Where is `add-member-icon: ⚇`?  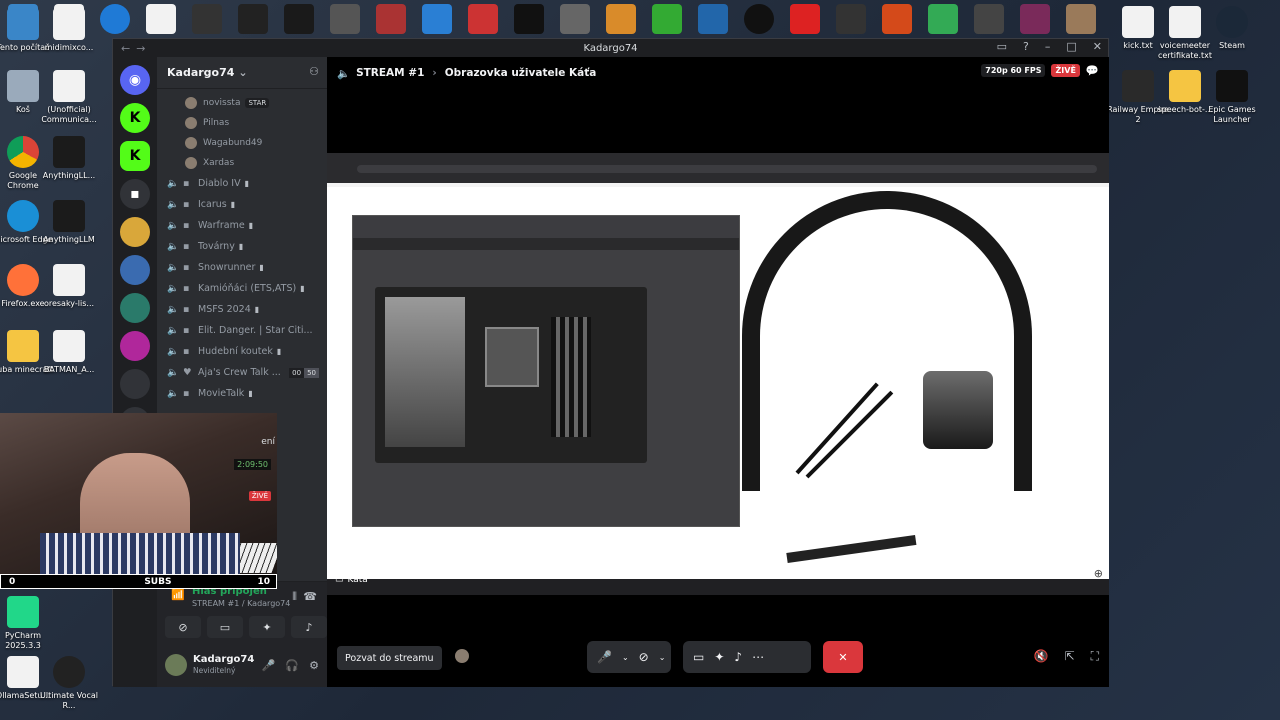 add-member-icon: ⚇ is located at coordinates (314, 71).